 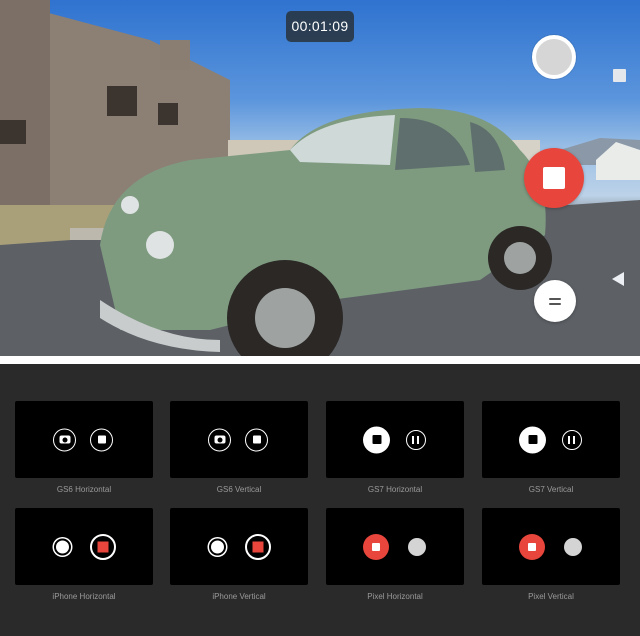 I want to click on variant-card-pixel-horizontal: Pixel Horizontal, so click(x=395, y=554).